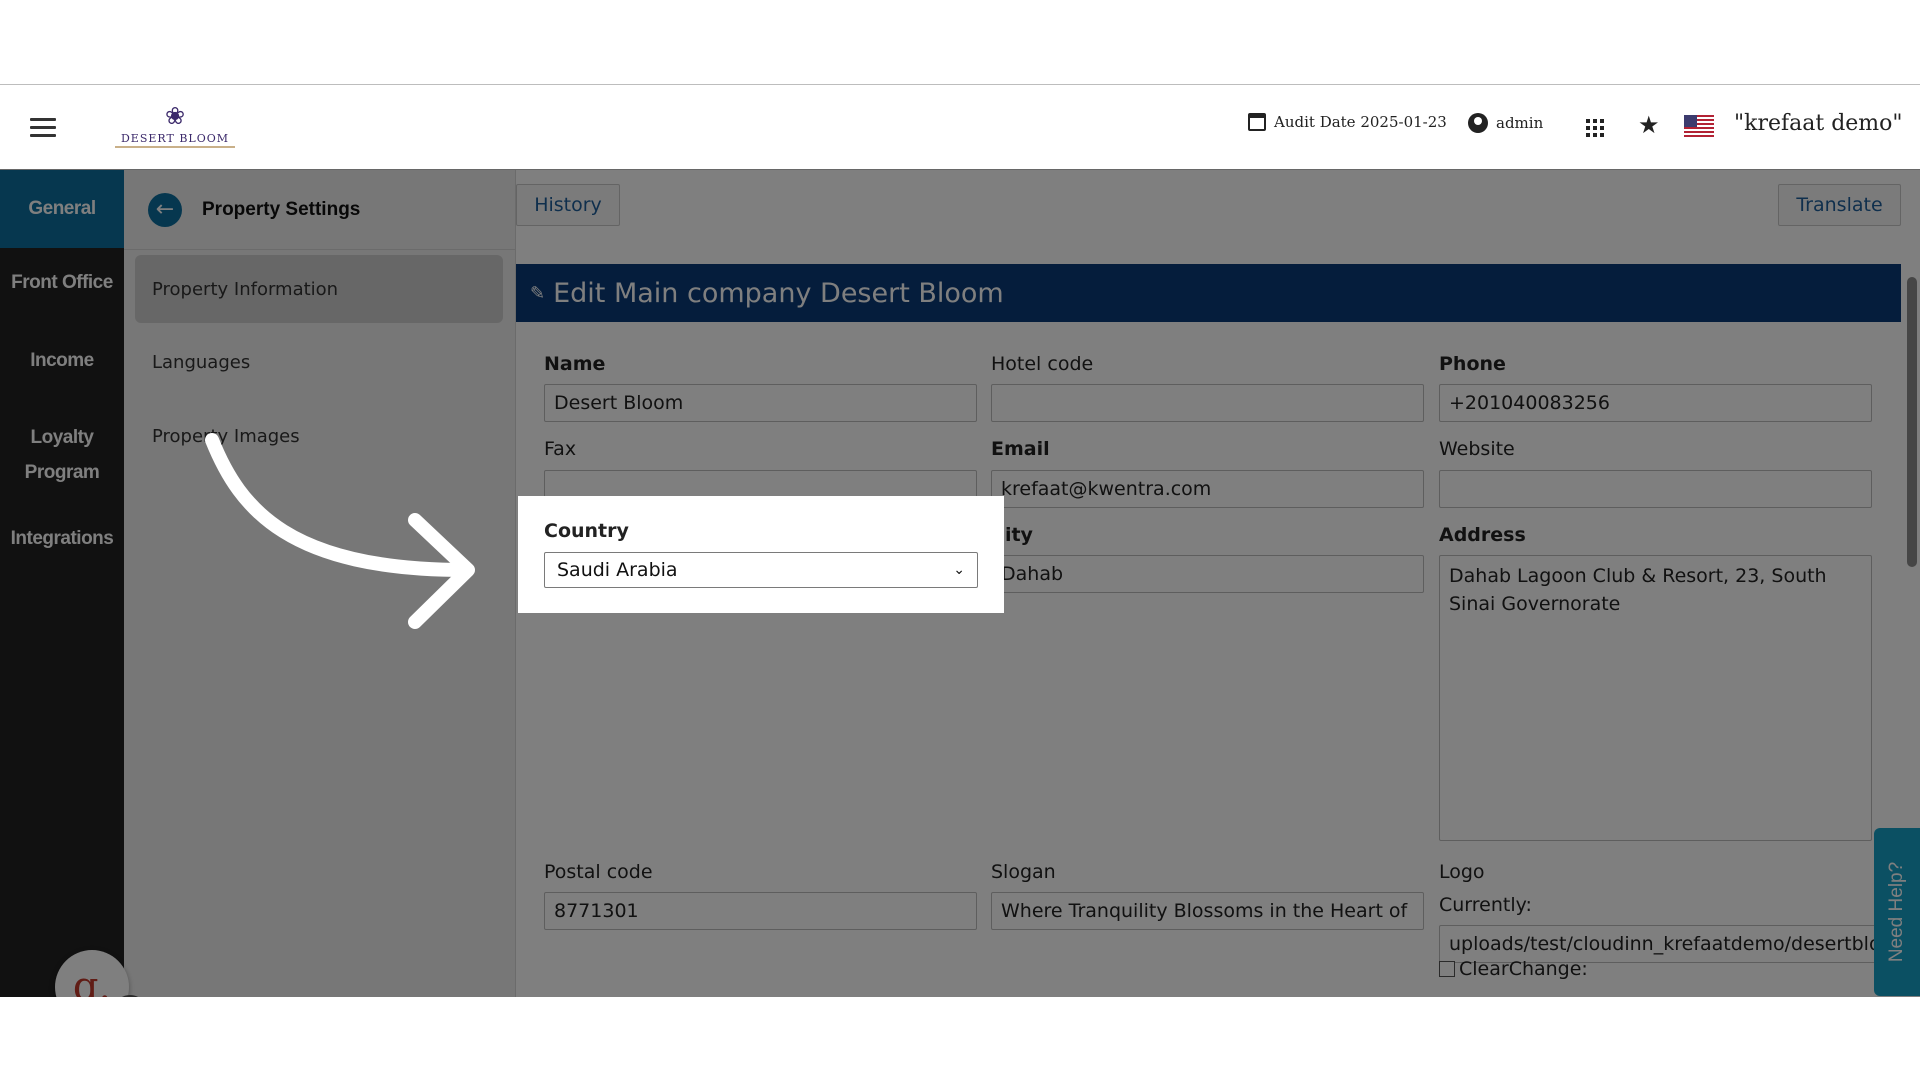  Describe the element at coordinates (560, 449) in the screenshot. I see `fax-label: Fax` at that location.